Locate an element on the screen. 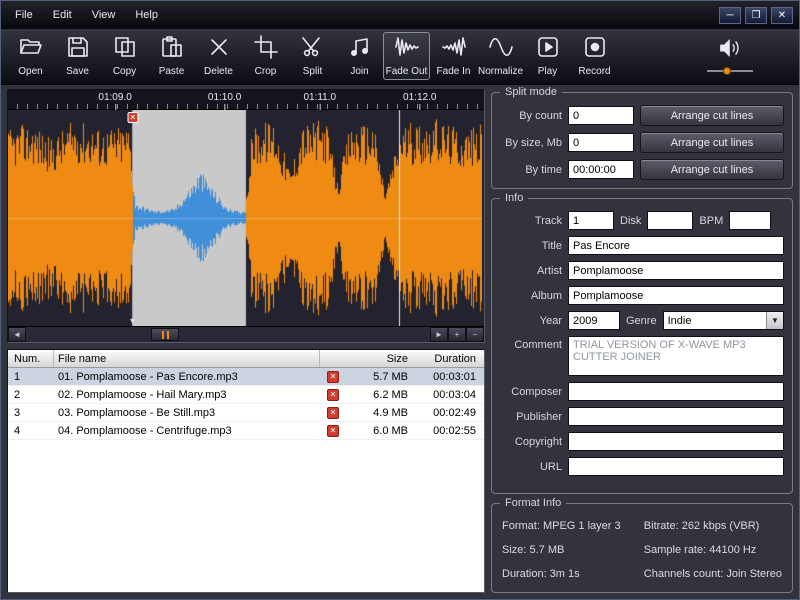 Image resolution: width=800 pixels, height=600 pixels. plus-icon: + is located at coordinates (457, 334).